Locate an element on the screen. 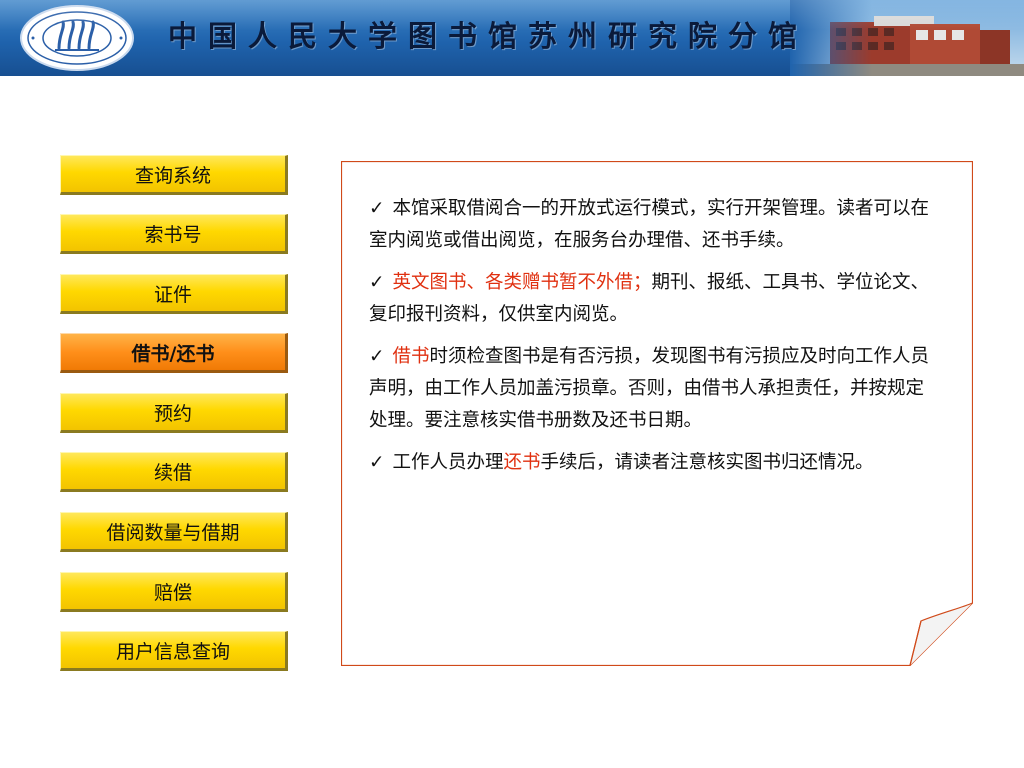 This screenshot has height=768, width=1024. rule-text: 手续后，请读者注意核实图书归还情况。 is located at coordinates (707, 462).